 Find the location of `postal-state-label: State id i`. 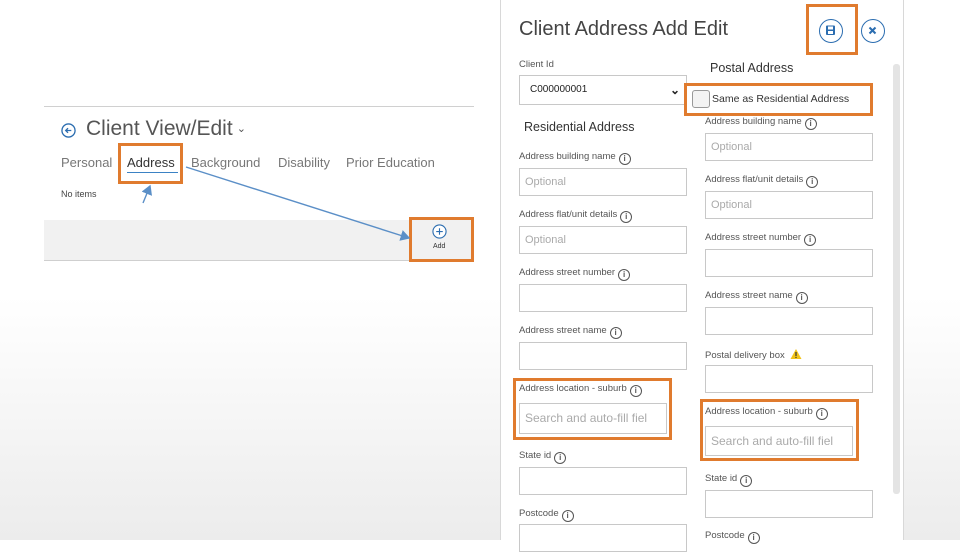

postal-state-label: State id i is located at coordinates (729, 480).